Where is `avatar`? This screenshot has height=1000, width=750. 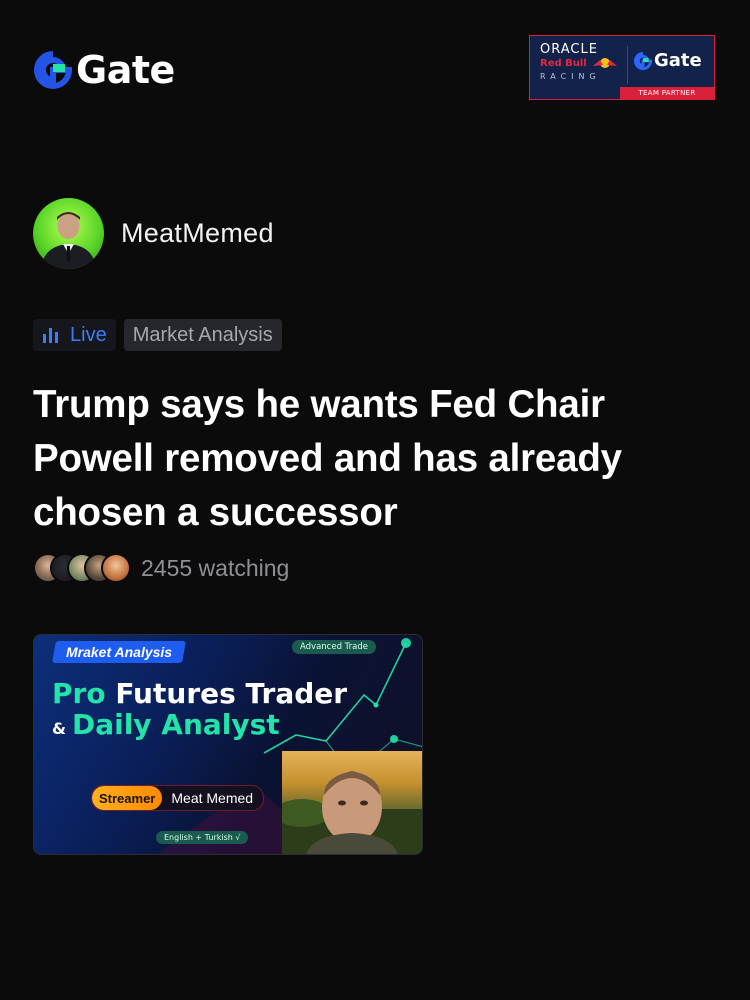
avatar is located at coordinates (68, 233).